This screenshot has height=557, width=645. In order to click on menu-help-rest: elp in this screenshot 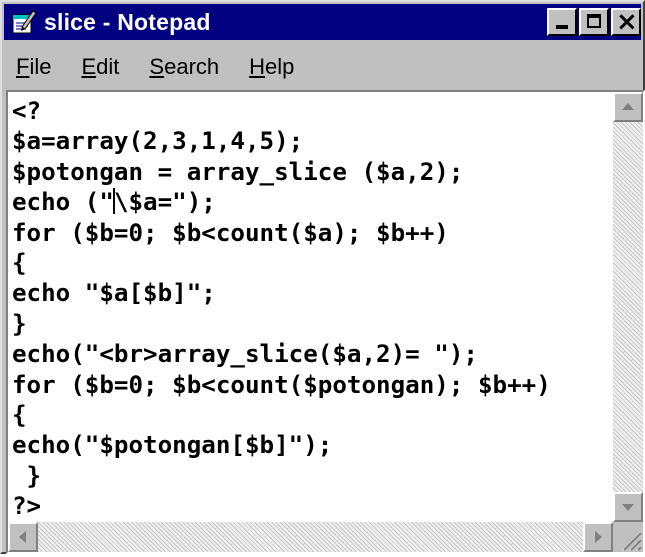, I will do `click(280, 66)`.